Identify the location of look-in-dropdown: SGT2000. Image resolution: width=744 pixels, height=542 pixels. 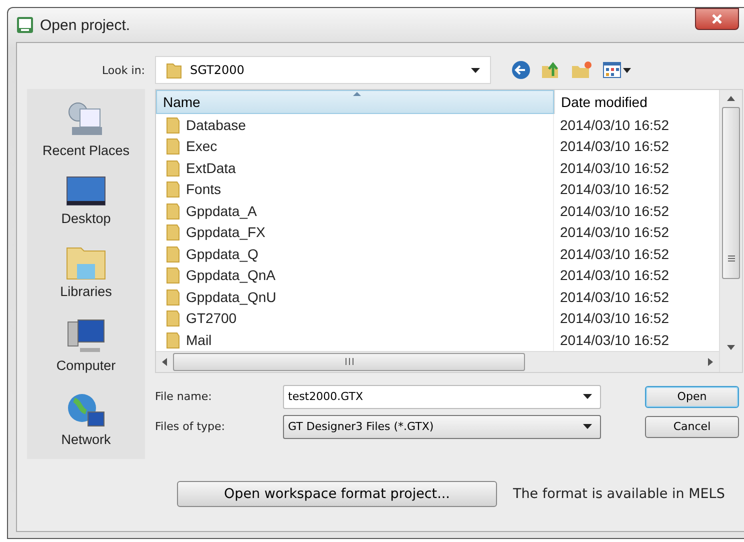
(323, 70).